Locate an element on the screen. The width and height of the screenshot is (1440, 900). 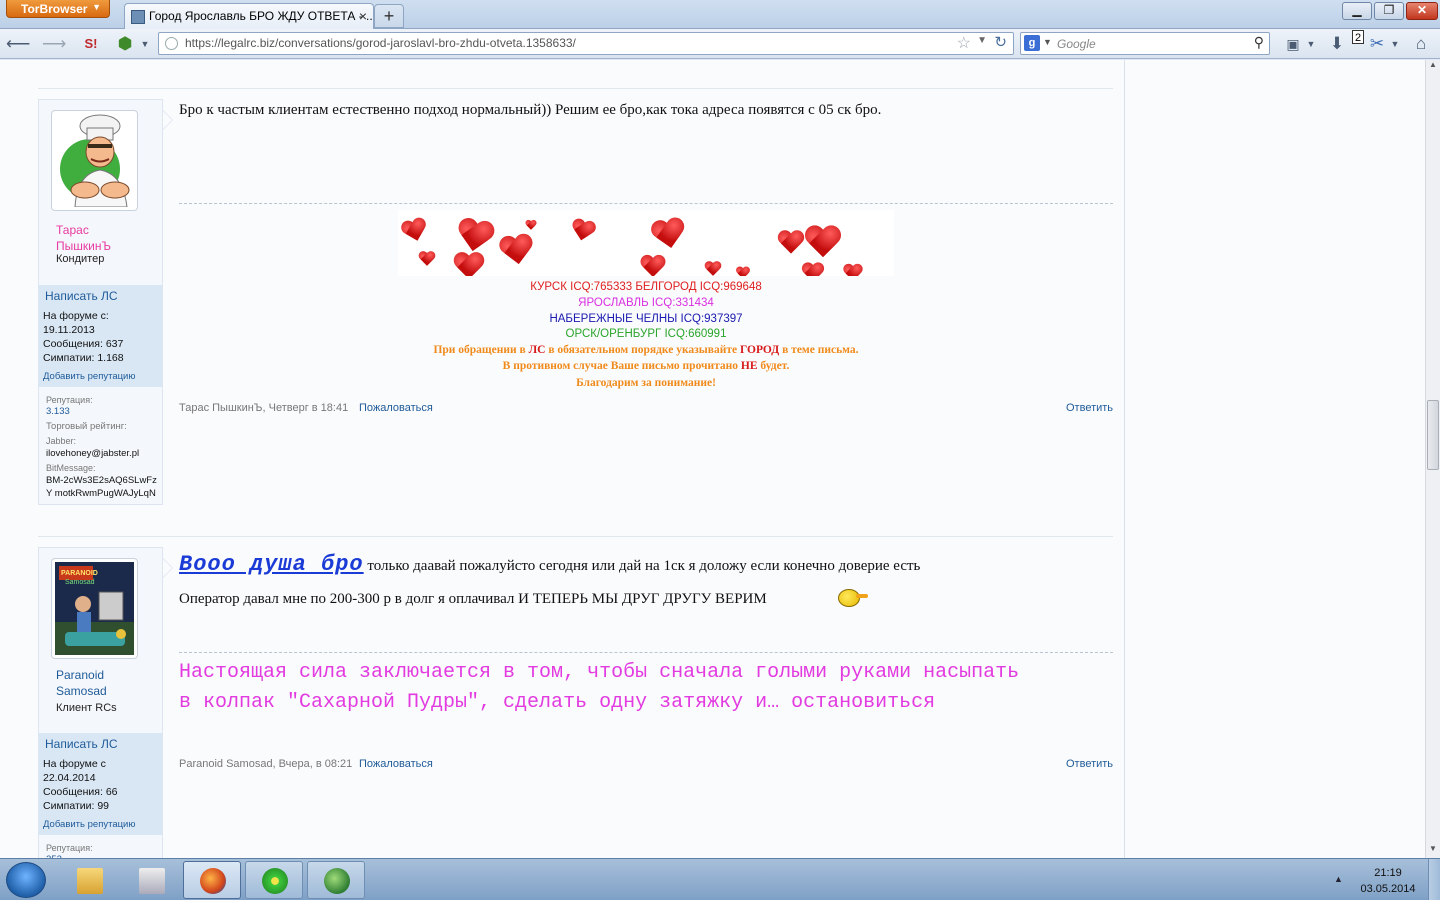
firefox-icon is located at coordinates (213, 881).